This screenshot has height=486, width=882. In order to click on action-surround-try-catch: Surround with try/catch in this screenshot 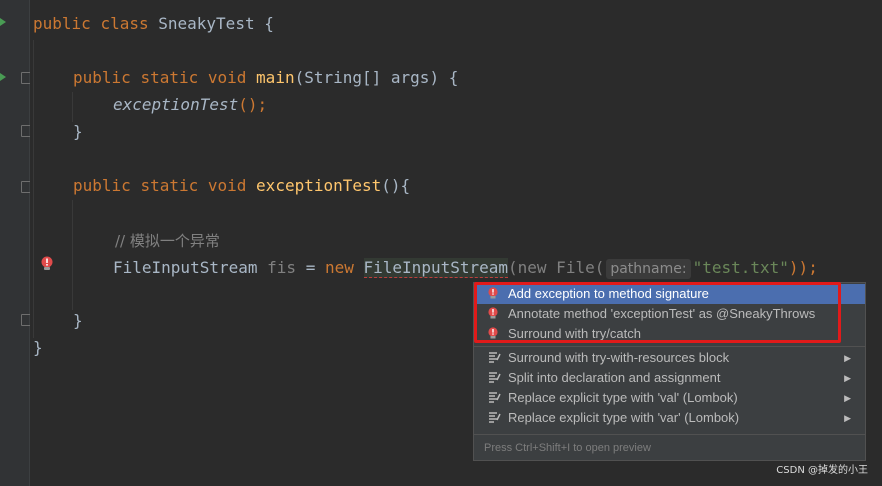, I will do `click(669, 334)`.